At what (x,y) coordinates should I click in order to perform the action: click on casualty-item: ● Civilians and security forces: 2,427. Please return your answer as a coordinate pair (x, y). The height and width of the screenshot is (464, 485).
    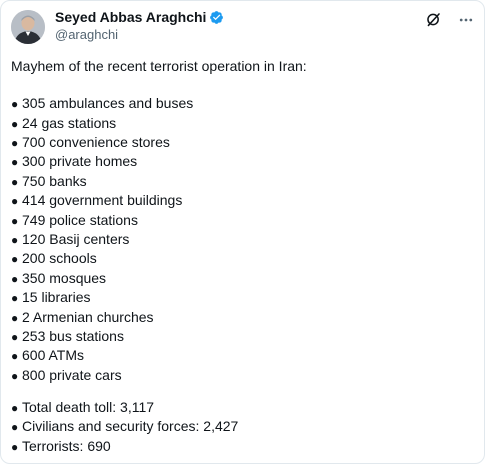
    Looking at the image, I should click on (242, 426).